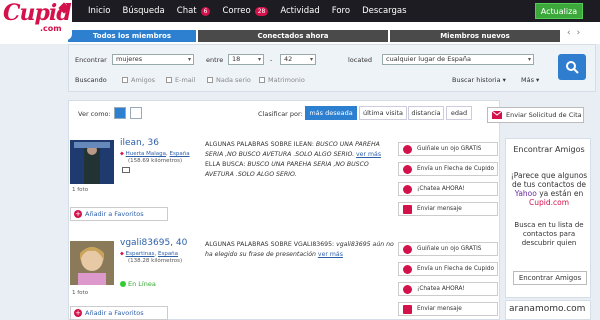  Describe the element at coordinates (122, 154) in the screenshot. I see `location-pin-icon: ⬥` at that location.